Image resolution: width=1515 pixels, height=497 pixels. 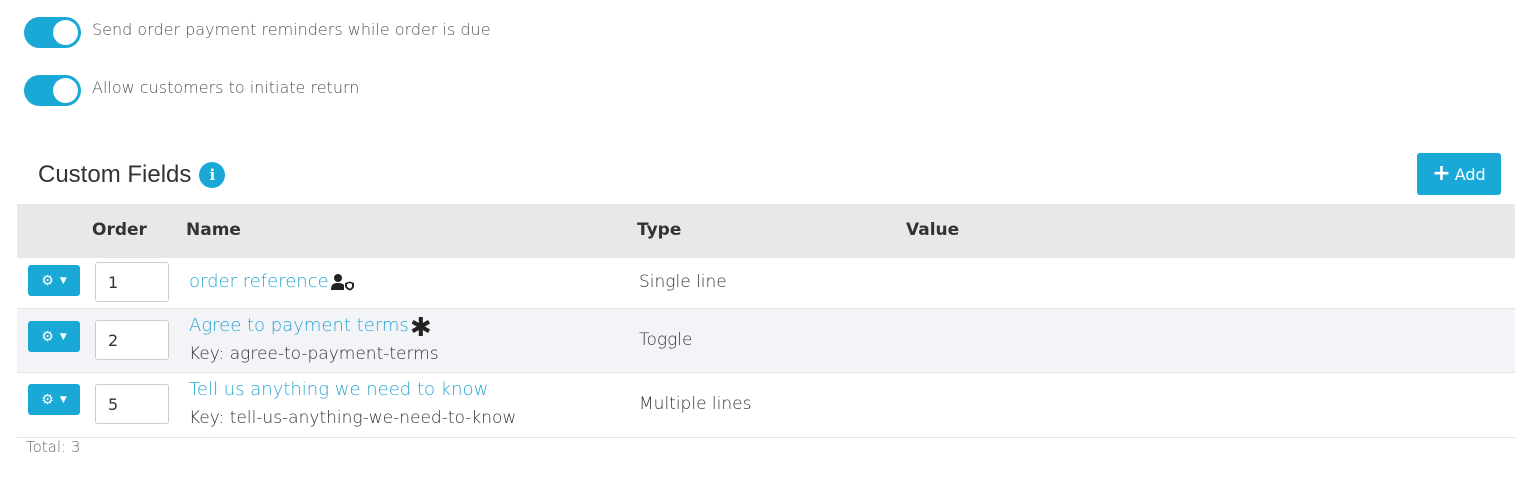 I want to click on field-name-link: order reference, so click(x=271, y=281).